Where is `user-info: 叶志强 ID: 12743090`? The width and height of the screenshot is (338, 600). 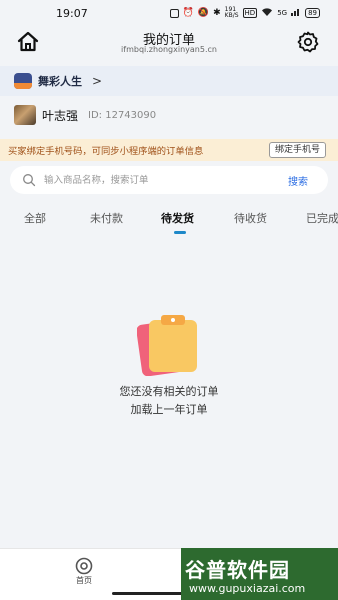 user-info: 叶志强 ID: 12743090 is located at coordinates (169, 115).